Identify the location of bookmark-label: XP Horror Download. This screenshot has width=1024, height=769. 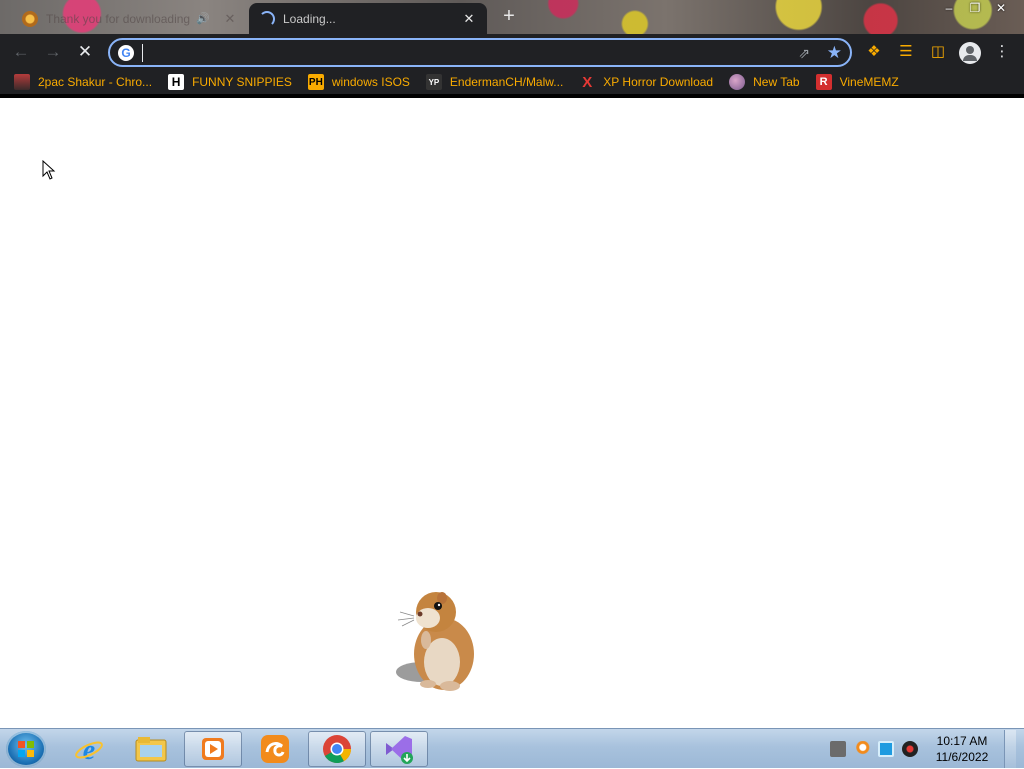
(658, 82).